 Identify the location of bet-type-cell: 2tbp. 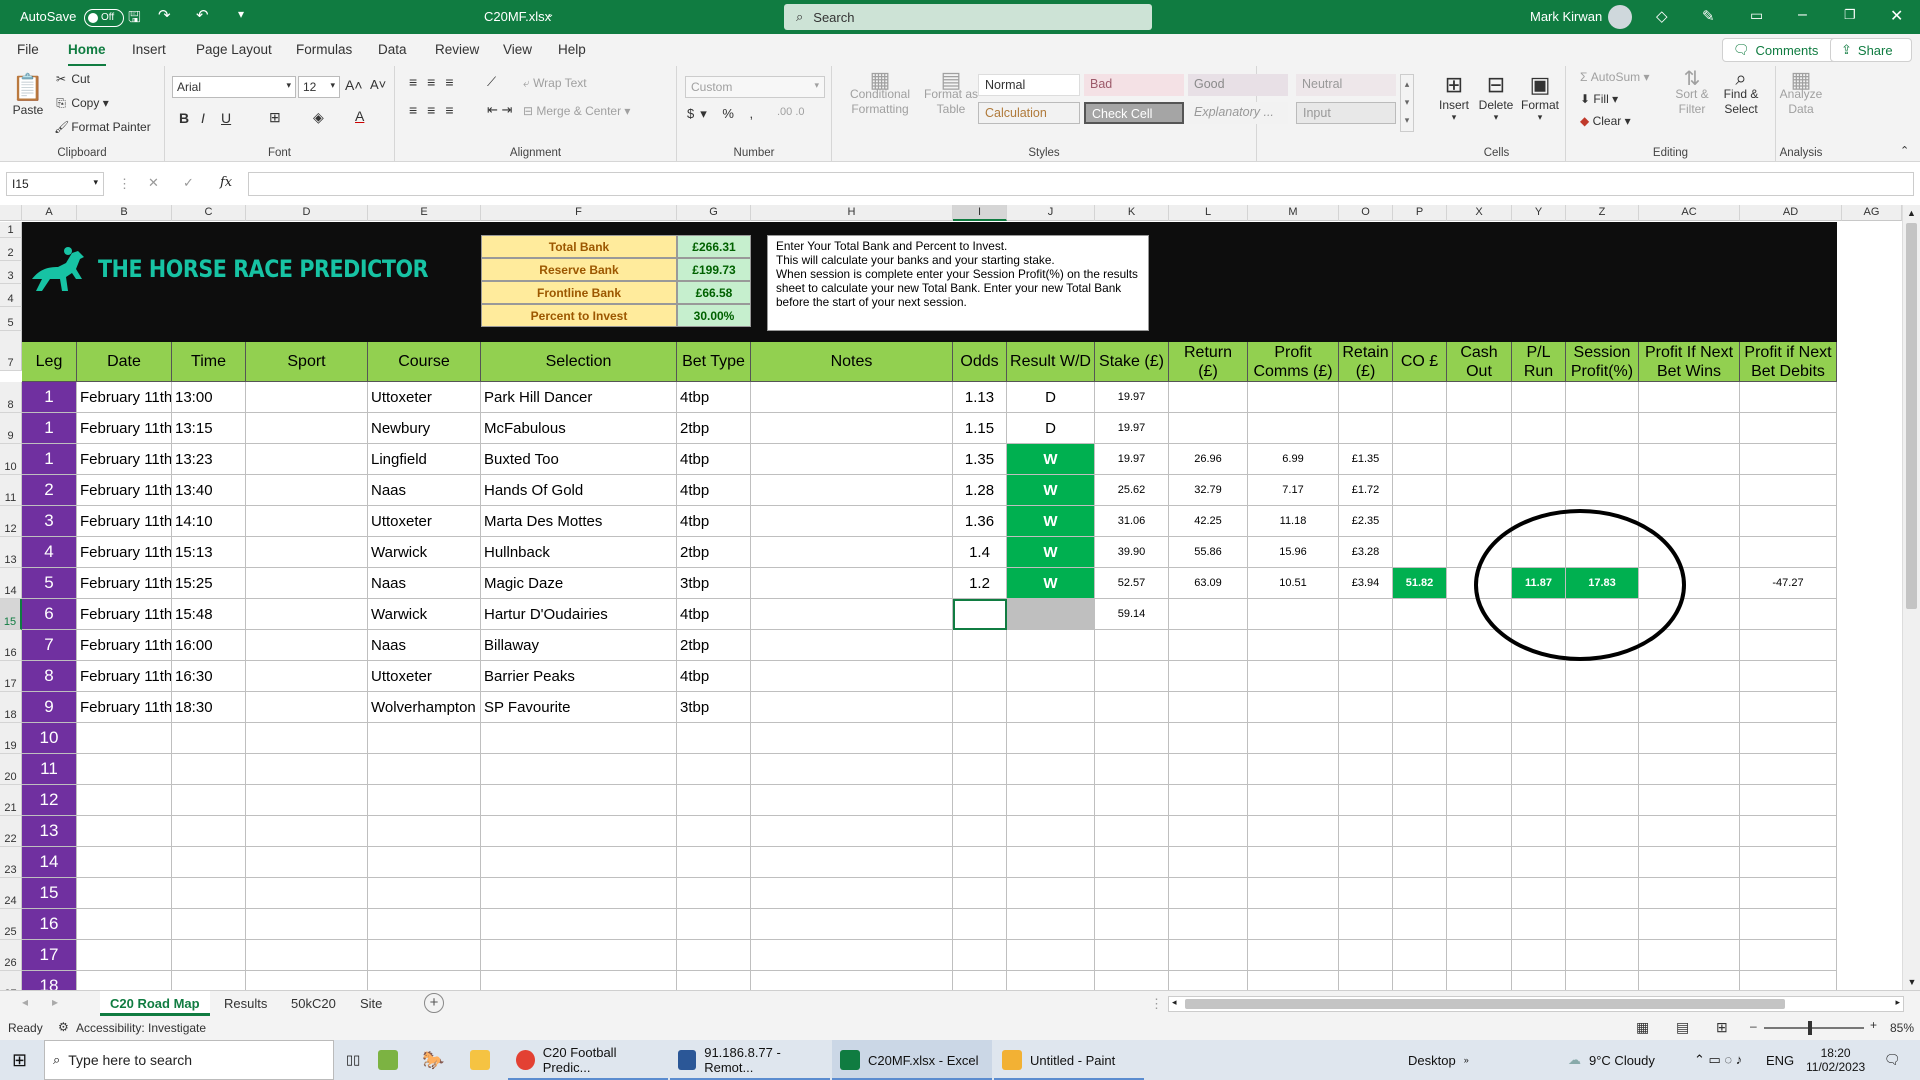
(714, 552).